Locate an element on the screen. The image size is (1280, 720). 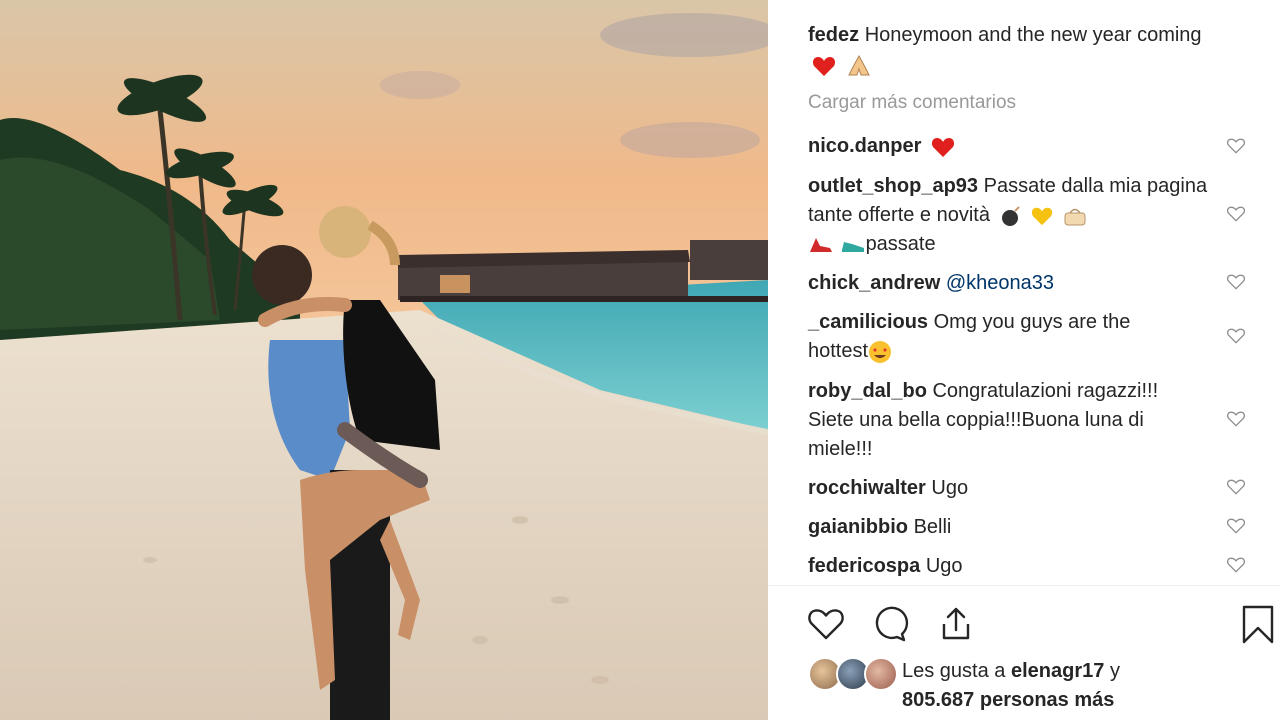
likes-suffix: personas más is located at coordinates (1047, 700).